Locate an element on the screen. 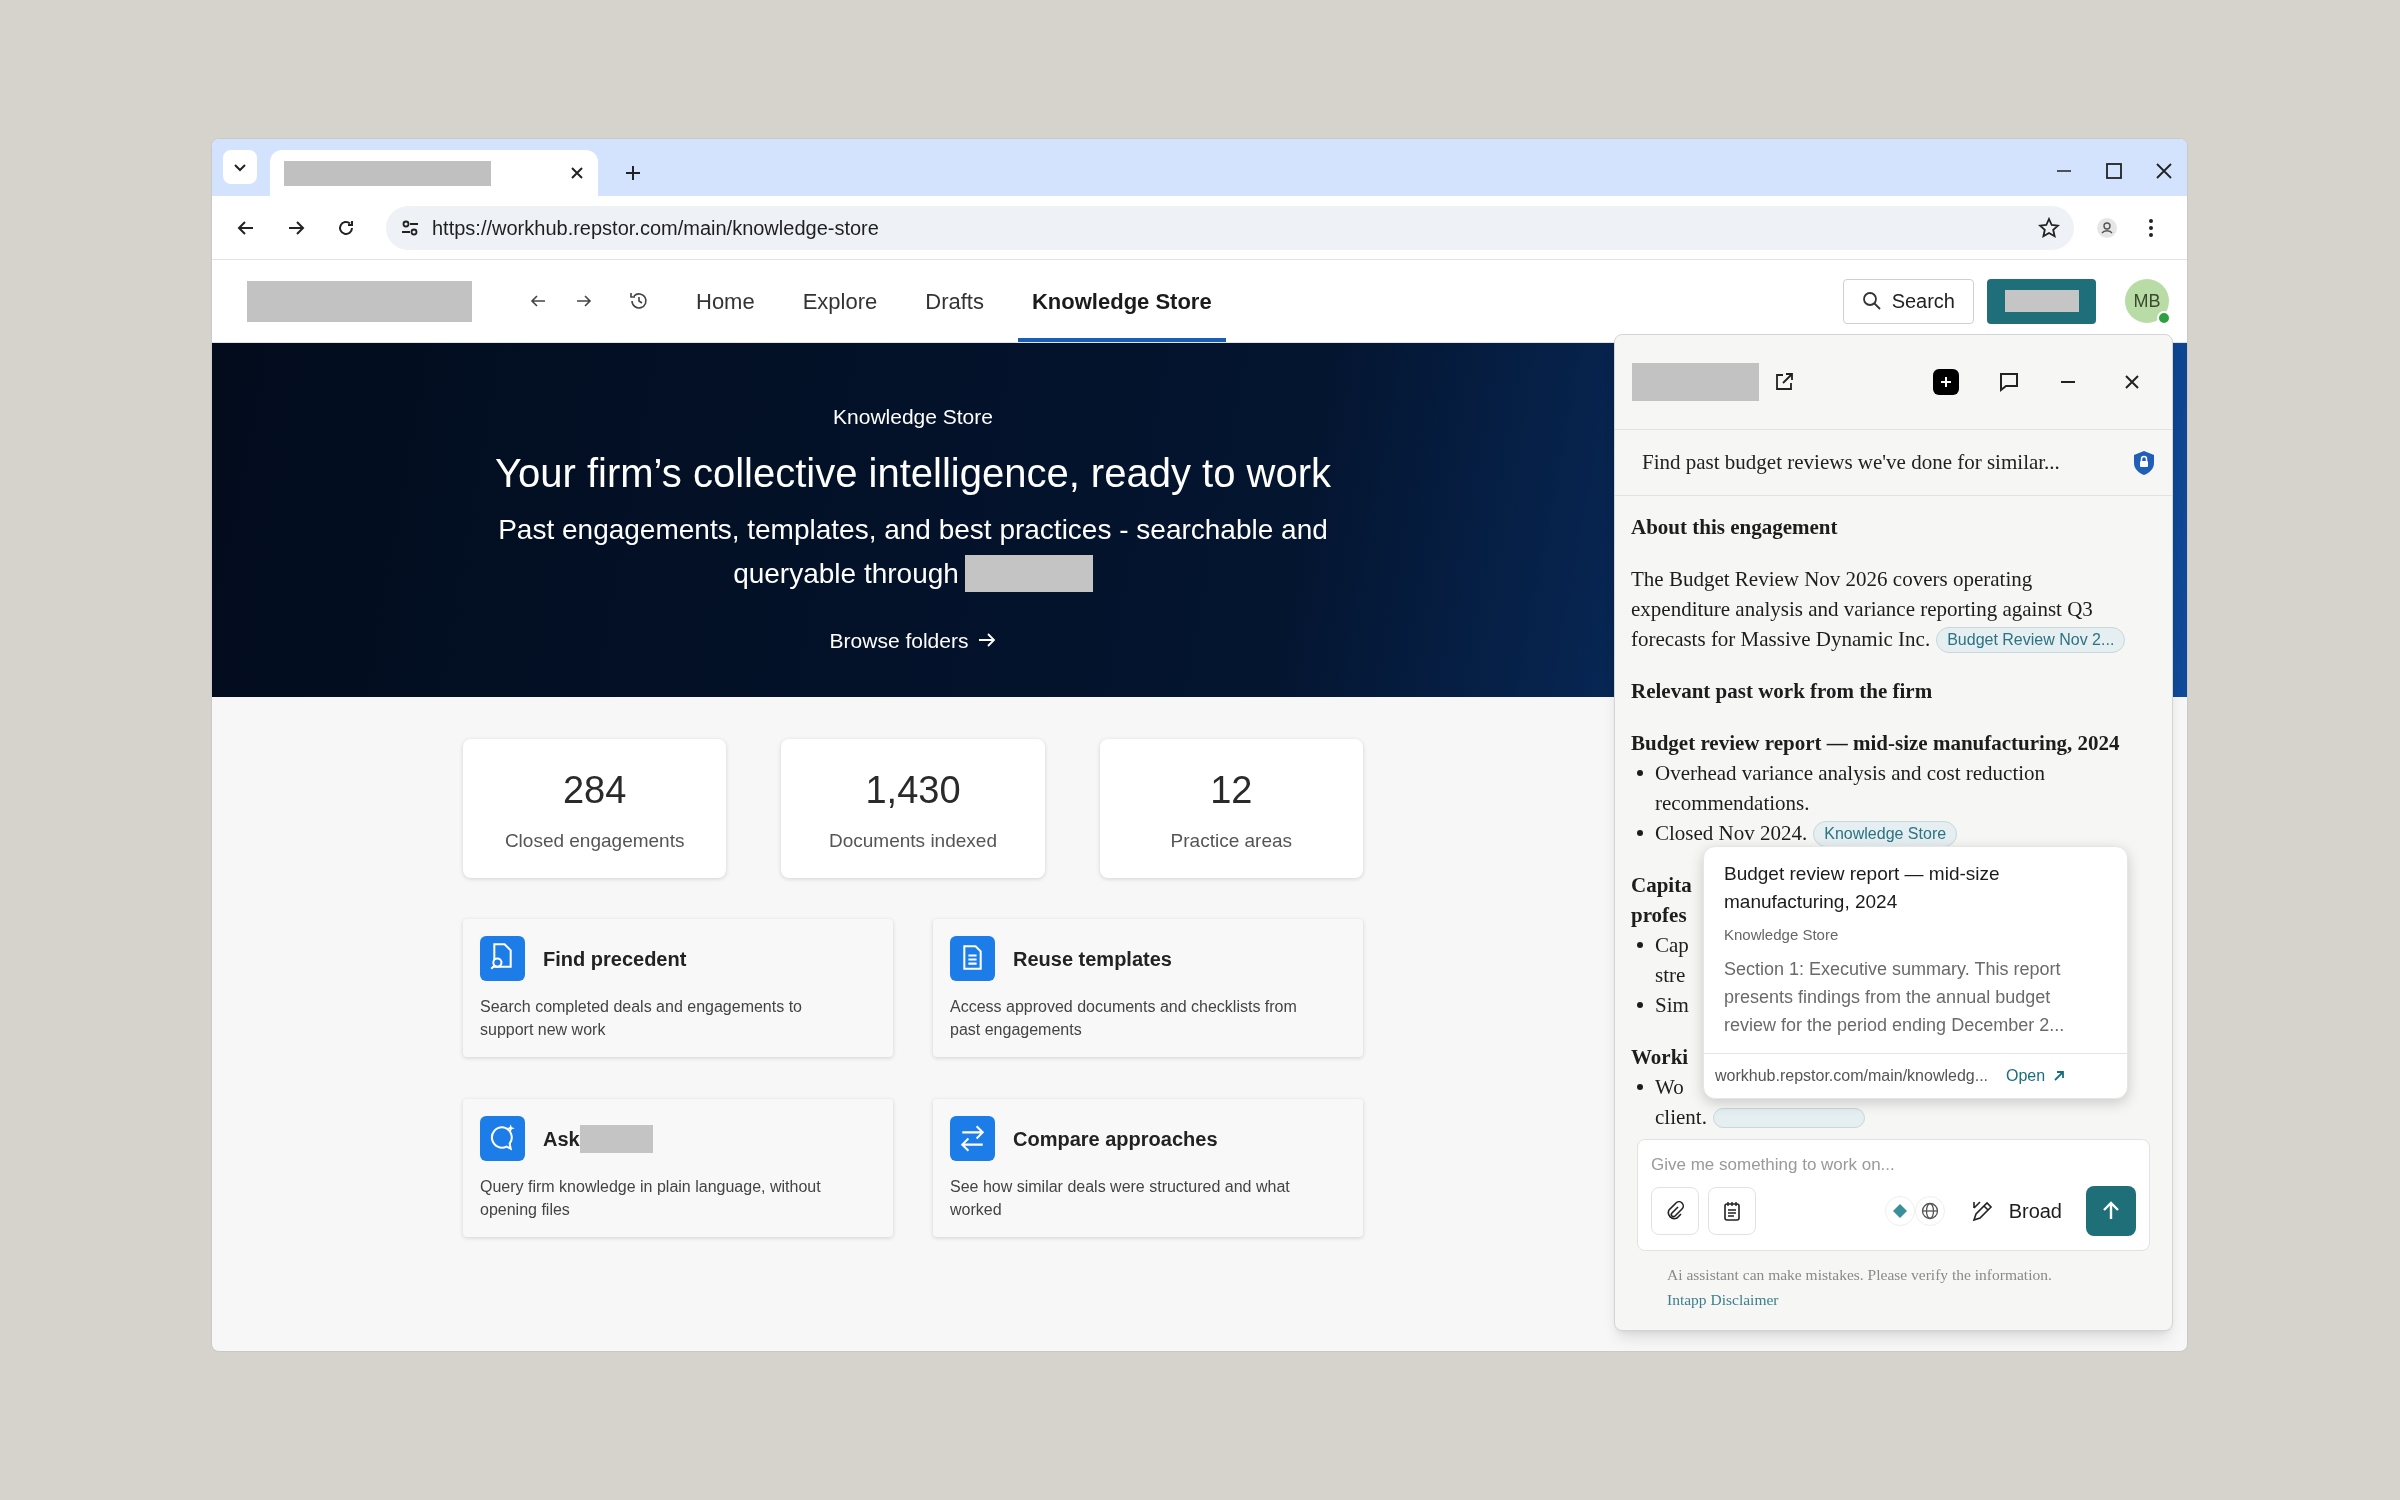 Image resolution: width=2400 pixels, height=1500 pixels. action-card: Ask Query firm knowledge in plain language, without opening files is located at coordinates (678, 1168).